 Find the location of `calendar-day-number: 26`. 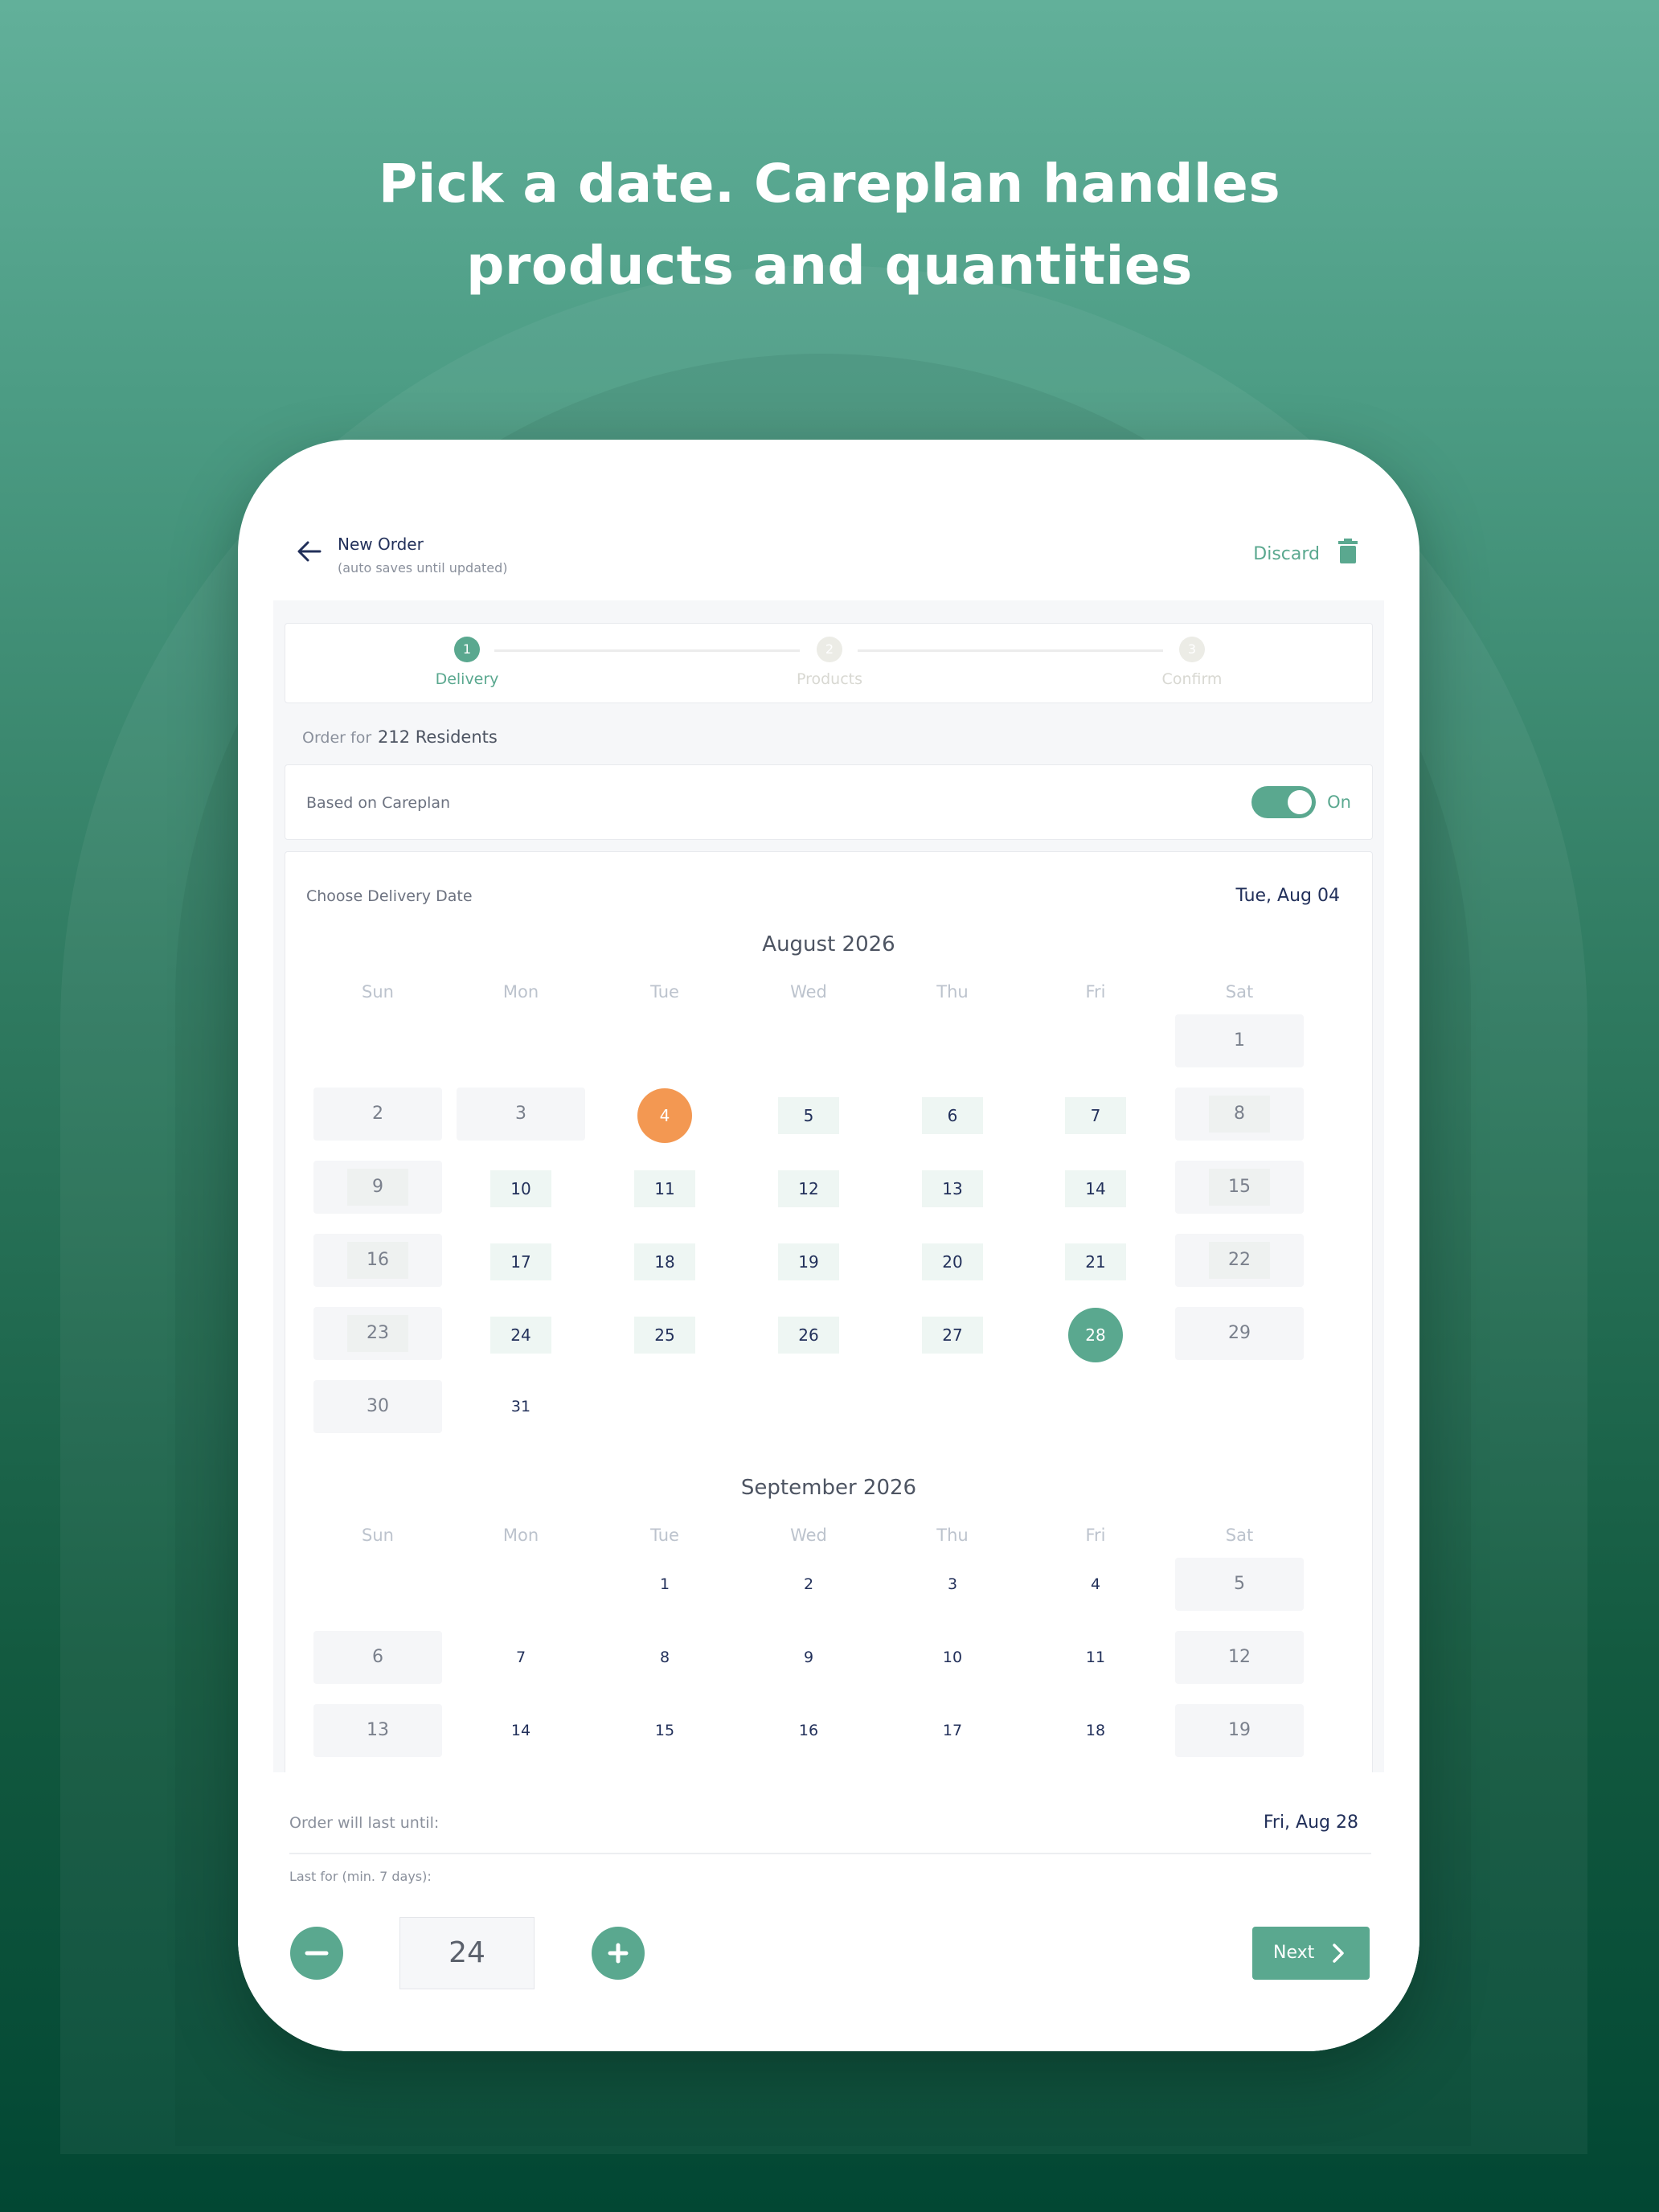

calendar-day-number: 26 is located at coordinates (808, 1335).